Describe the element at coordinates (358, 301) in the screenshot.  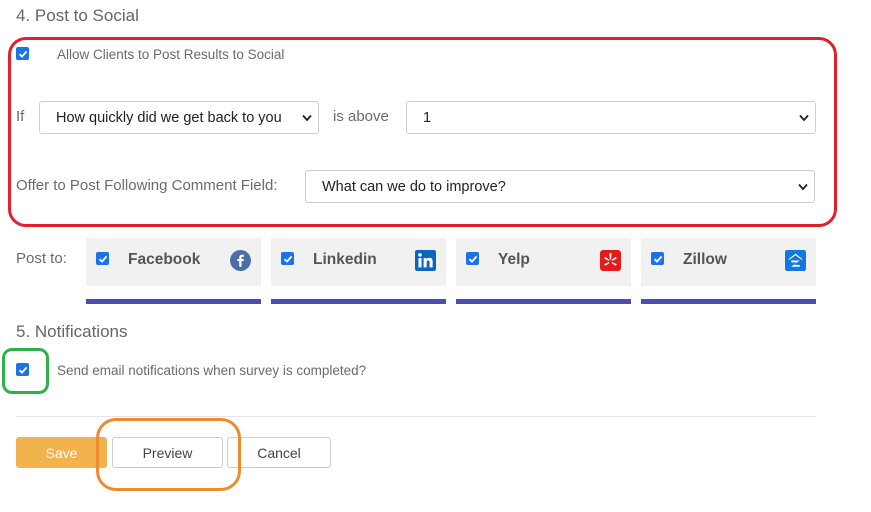
I see `network-bar-linkedin` at that location.